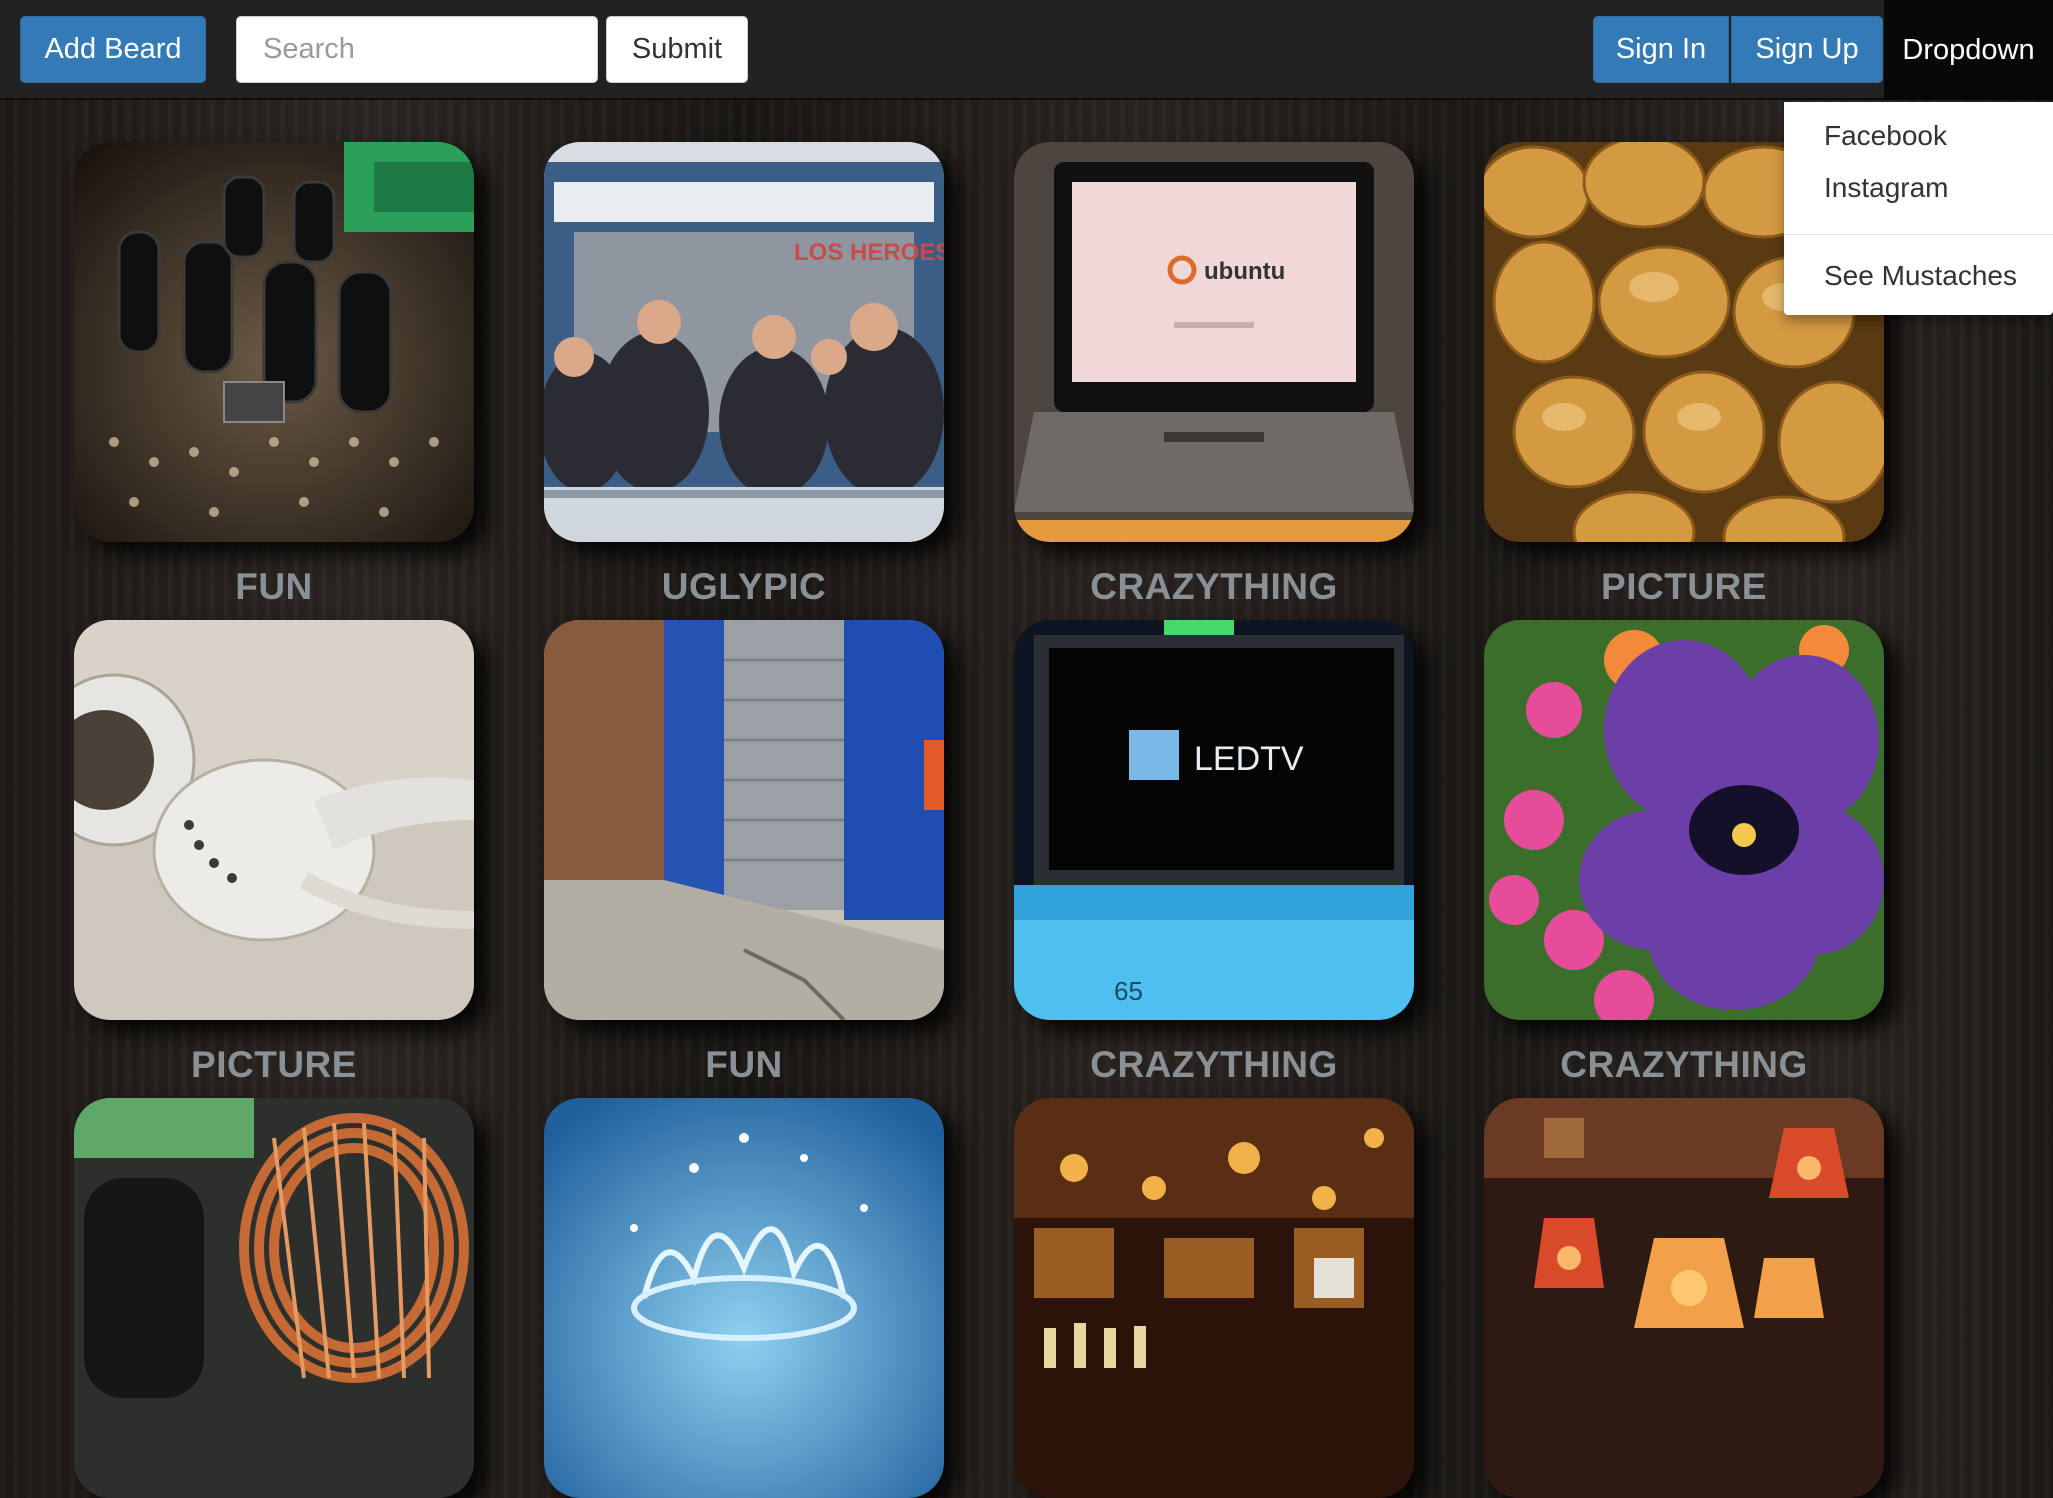  Describe the element at coordinates (274, 342) in the screenshot. I see `circuit-board-image` at that location.